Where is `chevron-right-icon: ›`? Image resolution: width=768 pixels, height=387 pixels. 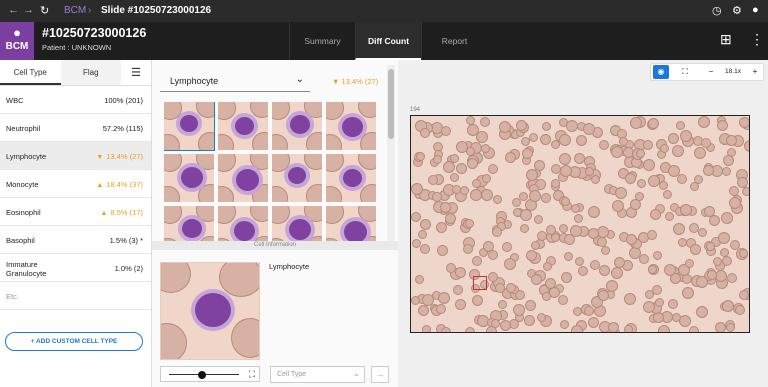 chevron-right-icon: › is located at coordinates (90, 10).